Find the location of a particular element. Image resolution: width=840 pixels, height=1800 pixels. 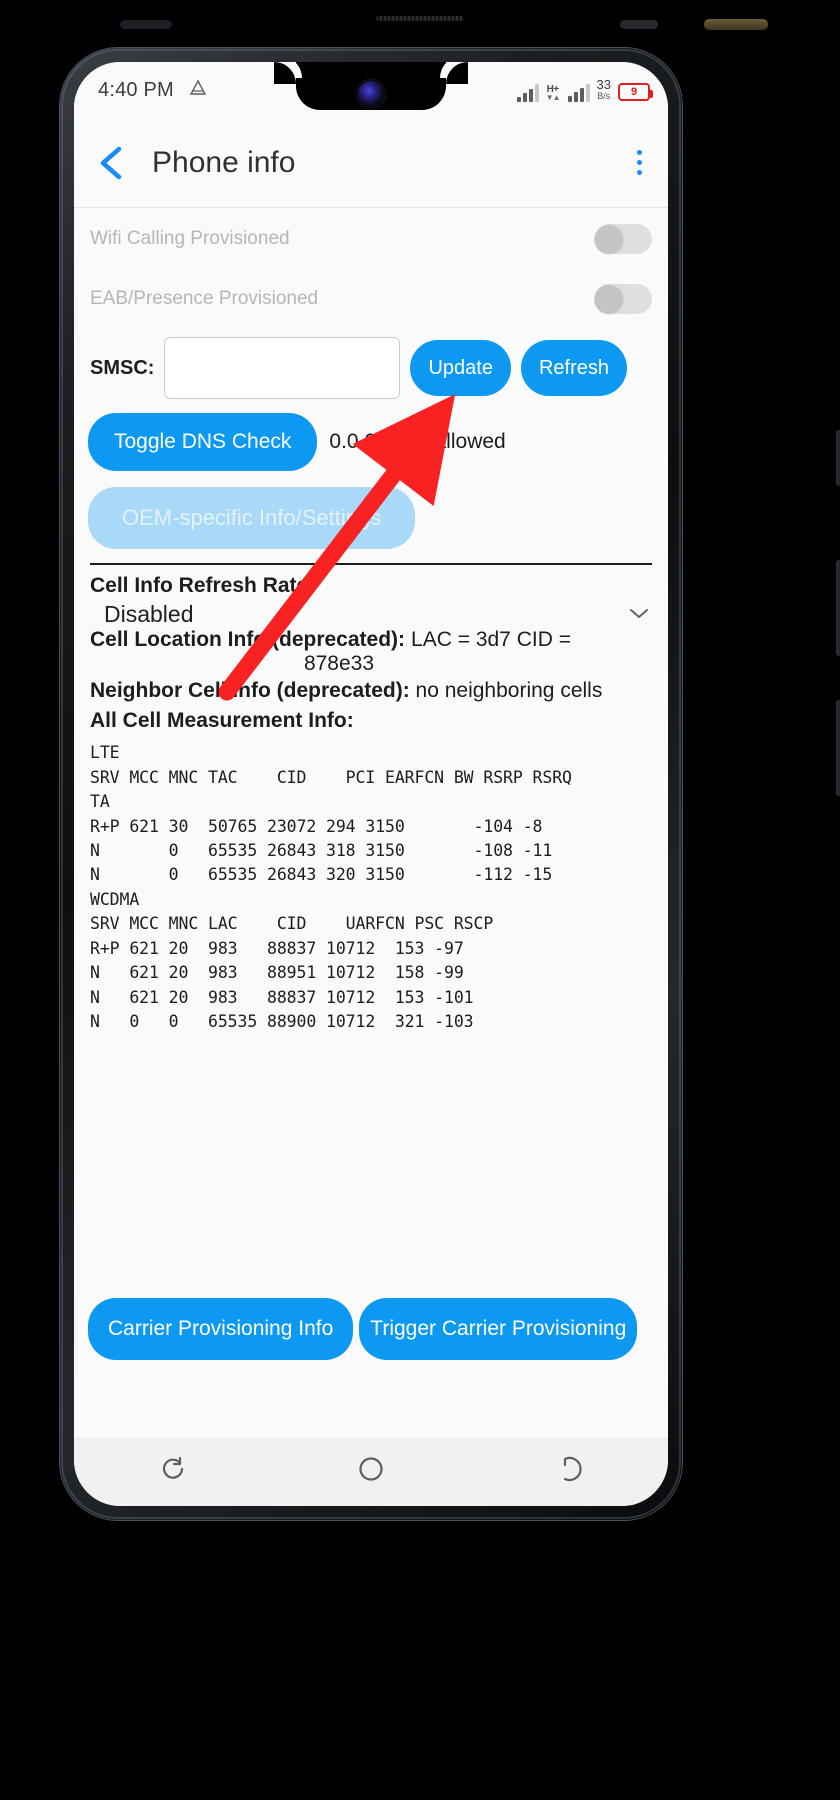

smsc-row: SMSC: Update Refresh is located at coordinates (371, 368).